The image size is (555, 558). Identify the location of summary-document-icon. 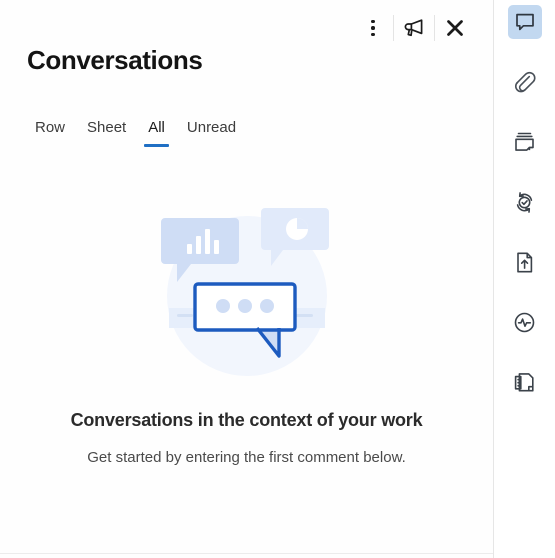
(524, 381).